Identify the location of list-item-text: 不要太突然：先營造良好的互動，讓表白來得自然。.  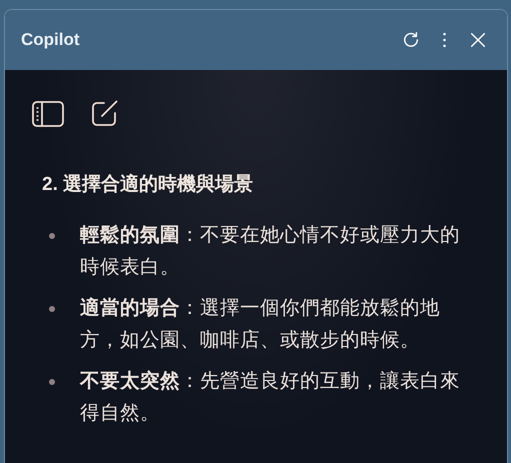
(270, 397).